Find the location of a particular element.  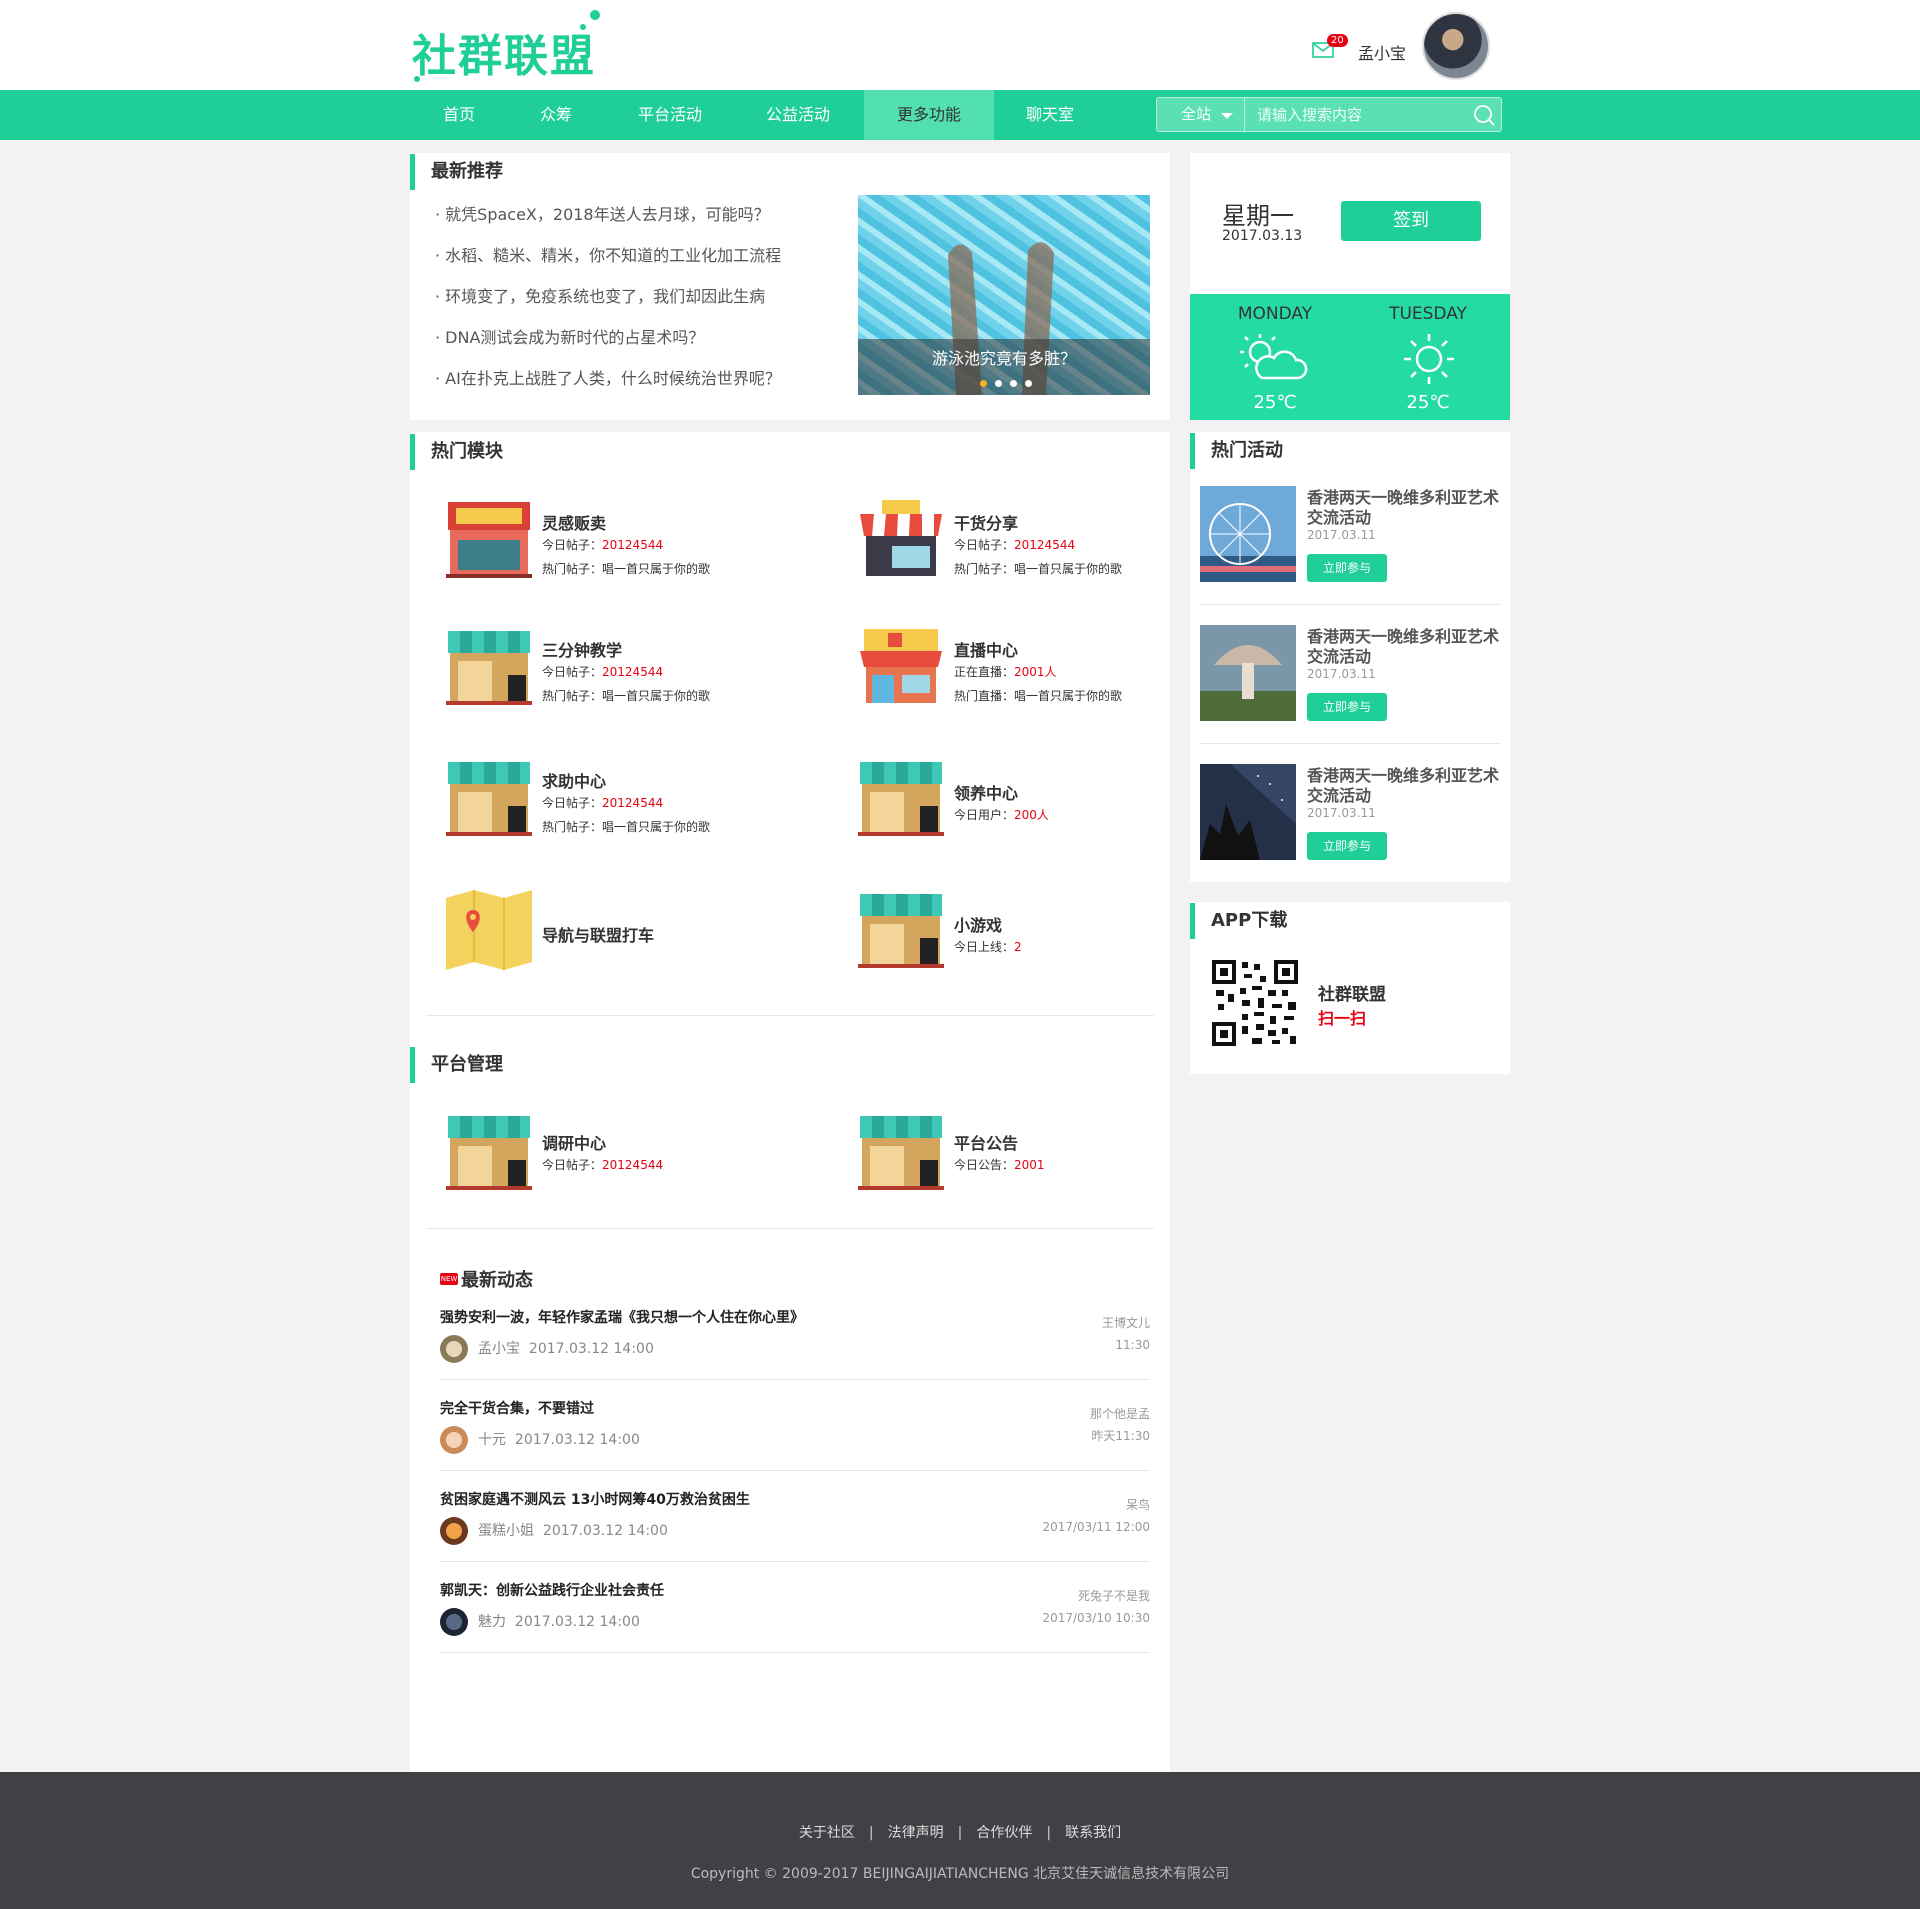

stat-value: 200人 is located at coordinates (1031, 815).